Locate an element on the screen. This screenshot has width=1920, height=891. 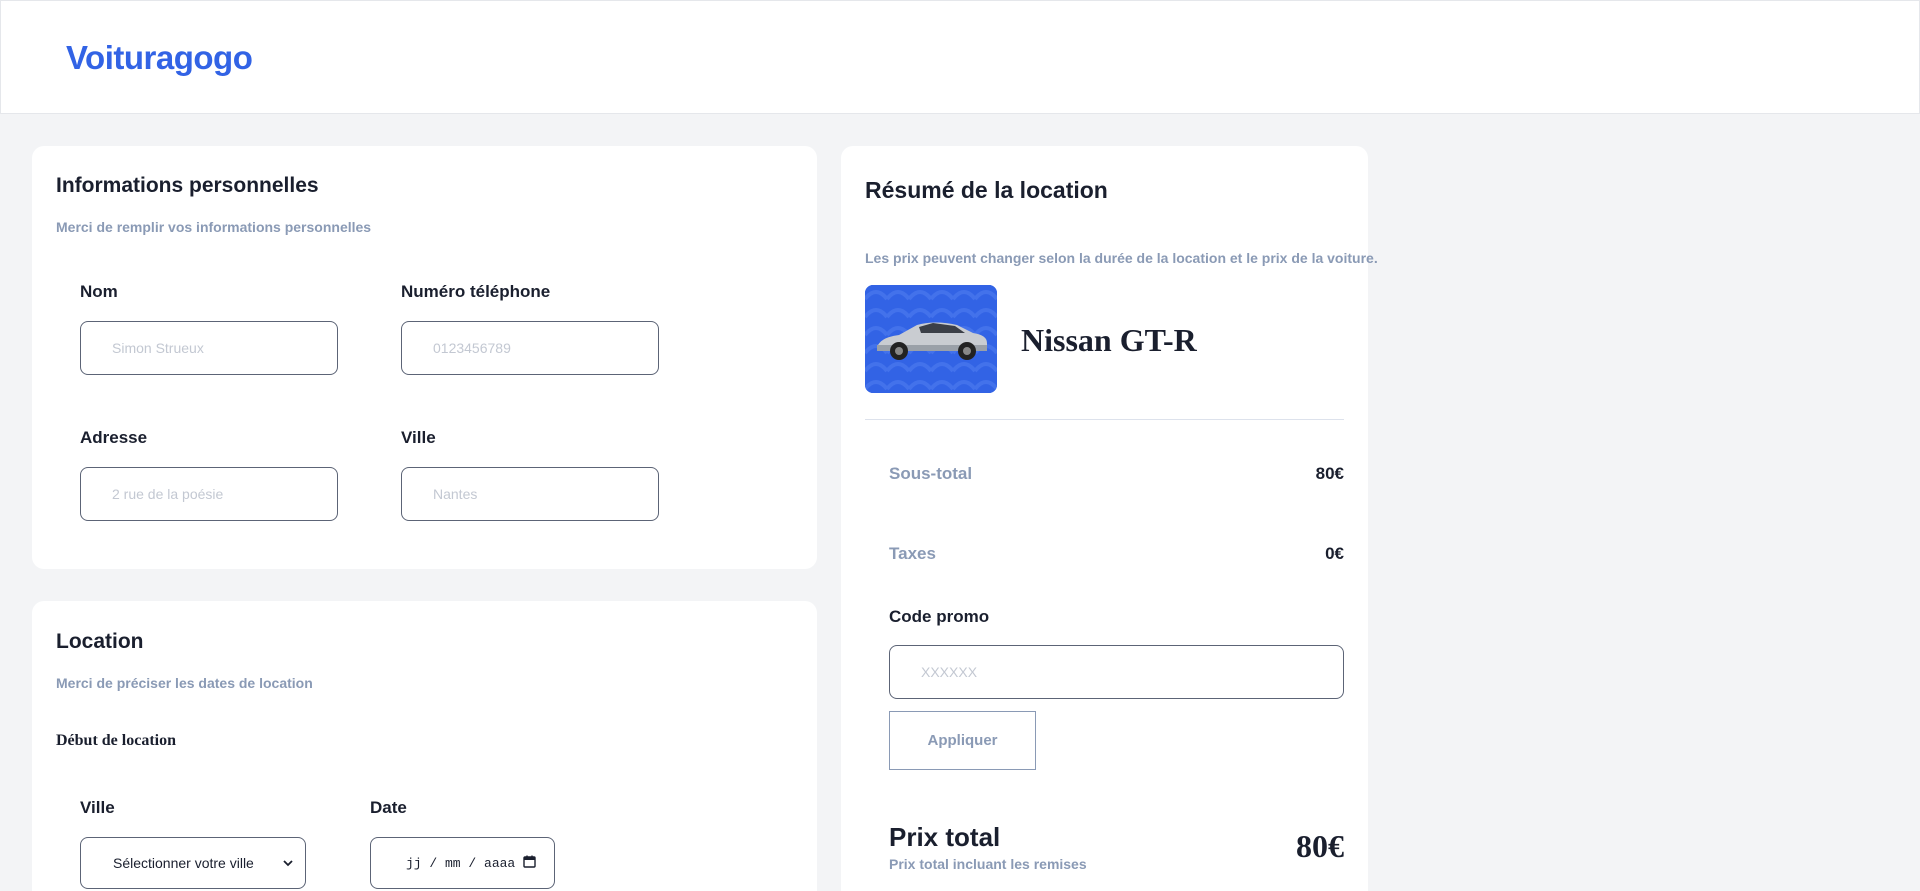
calendar-icon is located at coordinates (529, 863).